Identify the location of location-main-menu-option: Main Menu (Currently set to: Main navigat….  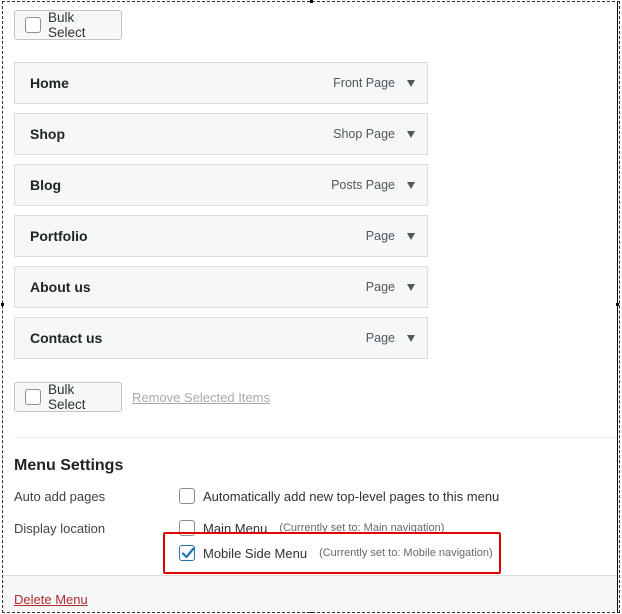
(311, 528).